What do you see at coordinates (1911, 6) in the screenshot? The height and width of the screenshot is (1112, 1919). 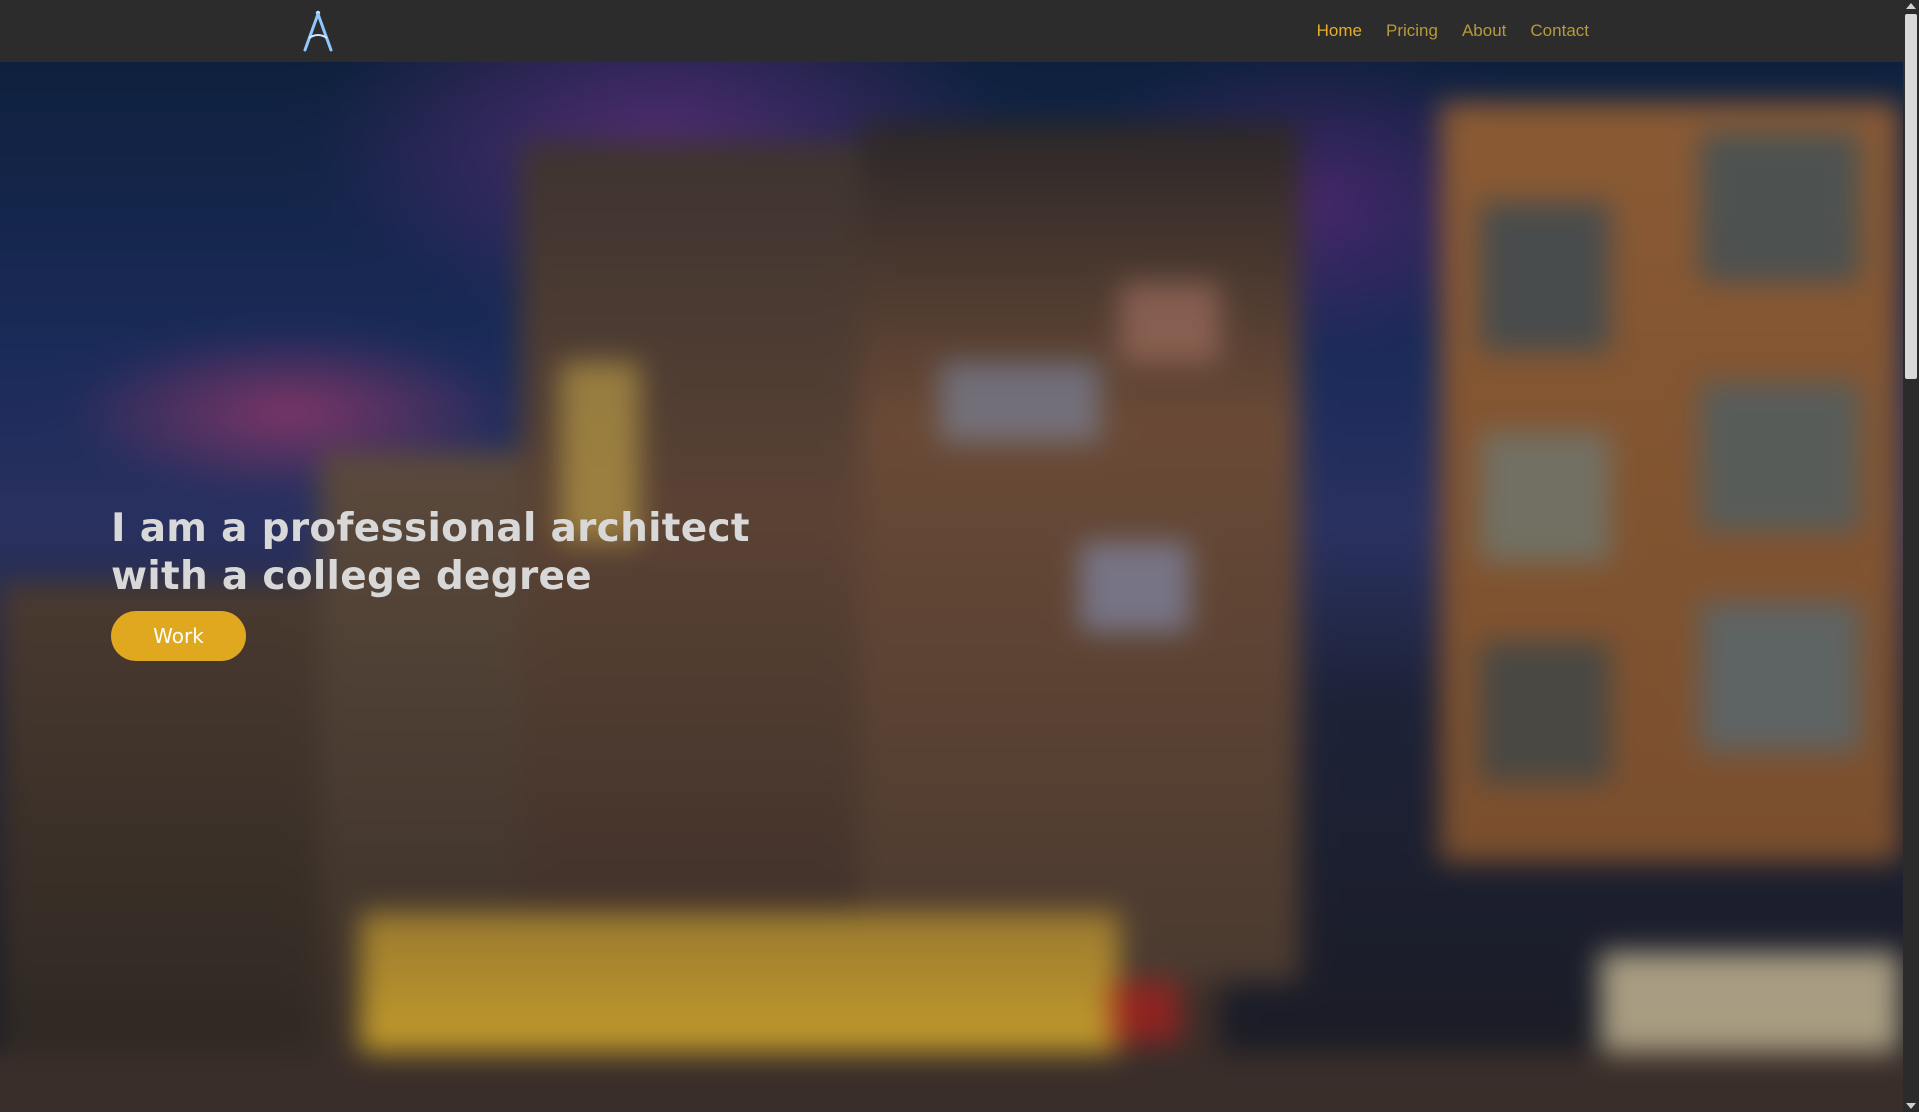 I see `scroll-up-arrow-icon` at bounding box center [1911, 6].